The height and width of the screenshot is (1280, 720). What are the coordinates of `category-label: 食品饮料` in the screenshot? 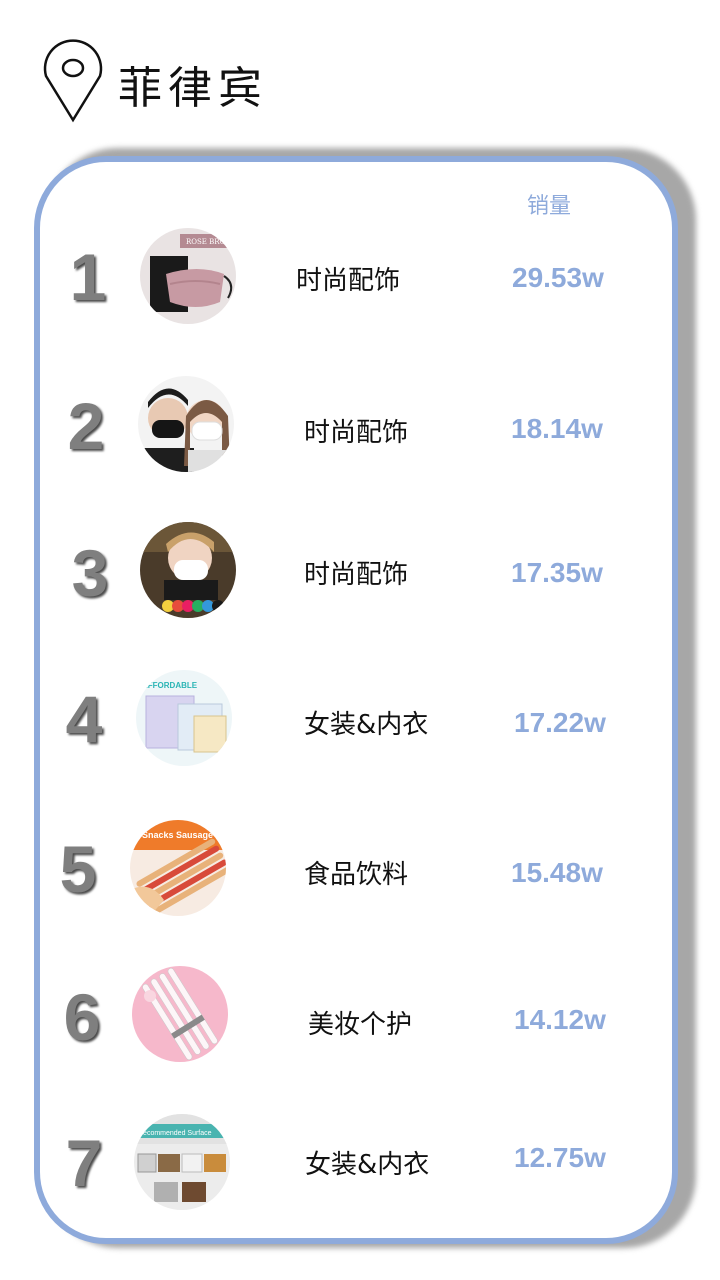 It's located at (356, 875).